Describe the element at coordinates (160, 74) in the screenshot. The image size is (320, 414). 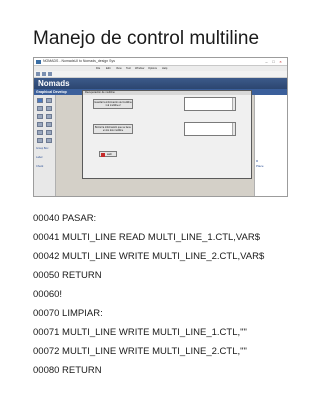
I see `toolbar` at that location.